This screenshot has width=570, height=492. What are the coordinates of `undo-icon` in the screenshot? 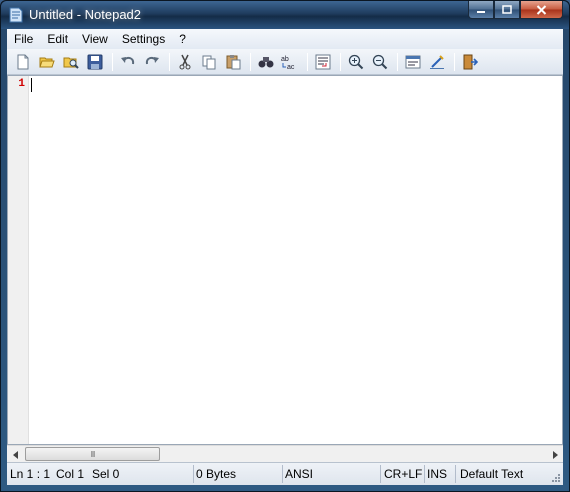 It's located at (128, 60).